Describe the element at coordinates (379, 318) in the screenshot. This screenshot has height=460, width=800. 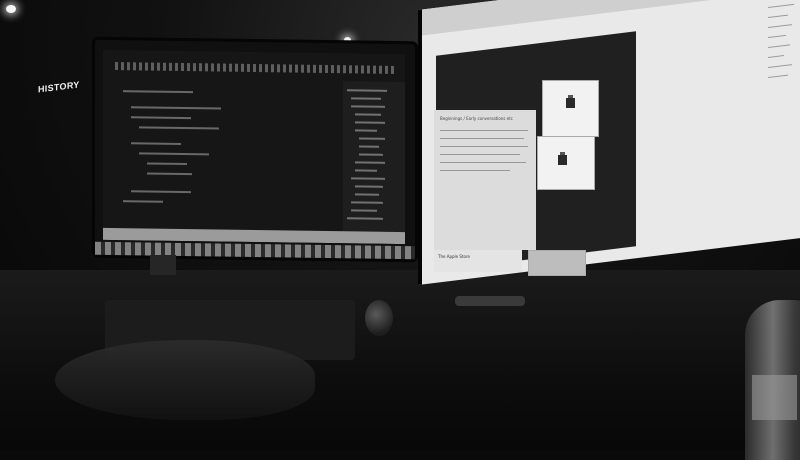
I see `desk-figurine` at that location.